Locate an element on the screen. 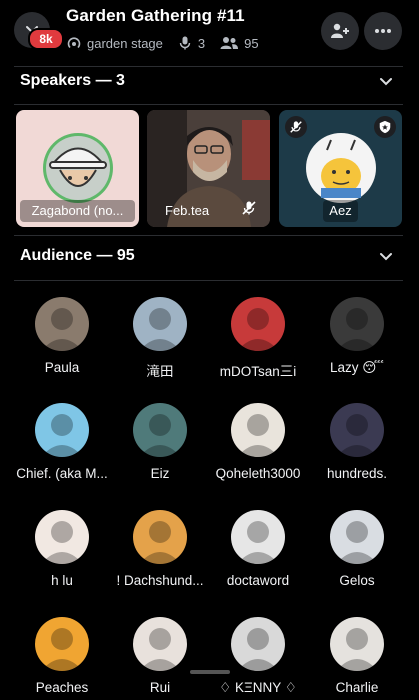 The width and height of the screenshot is (419, 700). notification-badge: 8k is located at coordinates (46, 39).